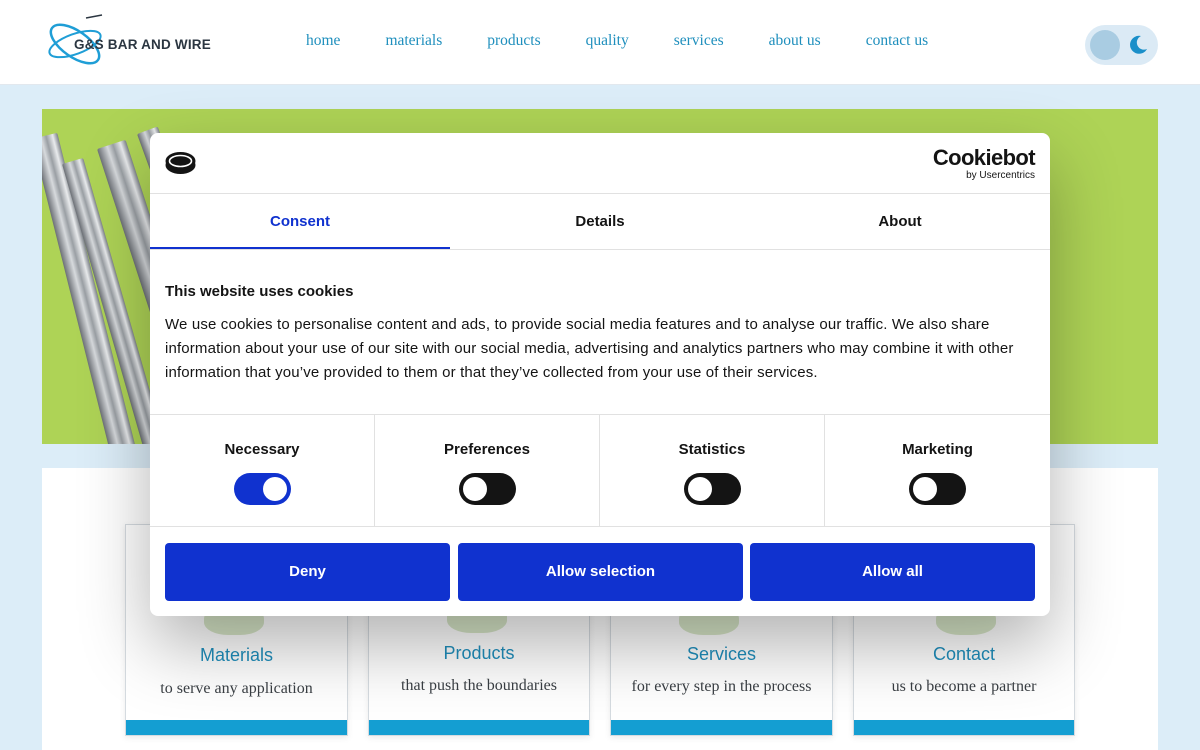 The width and height of the screenshot is (1200, 750). What do you see at coordinates (180, 163) in the screenshot?
I see `cookie-icon` at bounding box center [180, 163].